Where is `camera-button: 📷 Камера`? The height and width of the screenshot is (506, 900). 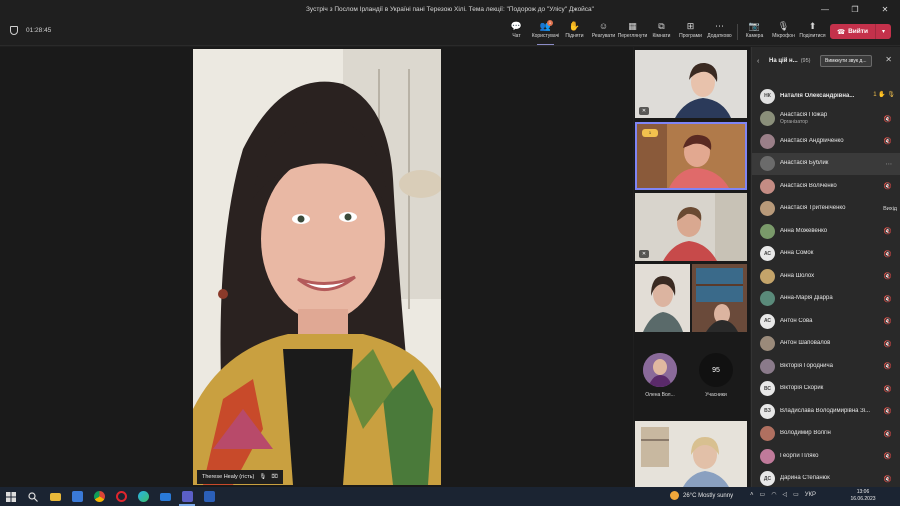
camera-button: 📷 Камера is located at coordinates (754, 33).